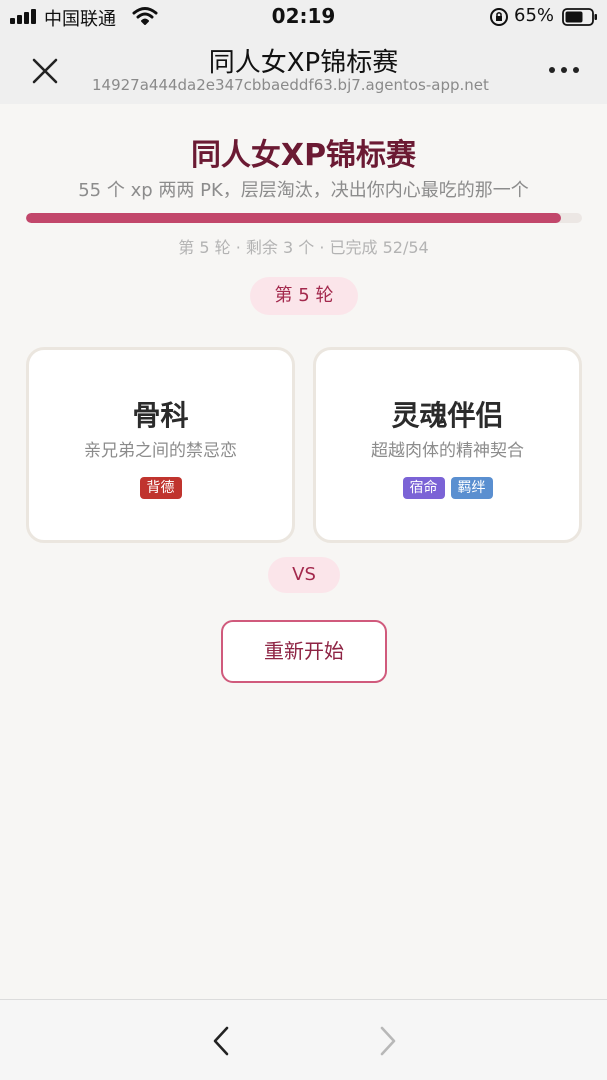 The image size is (607, 1080). What do you see at coordinates (387, 1041) in the screenshot?
I see `forward-arrow-icon` at bounding box center [387, 1041].